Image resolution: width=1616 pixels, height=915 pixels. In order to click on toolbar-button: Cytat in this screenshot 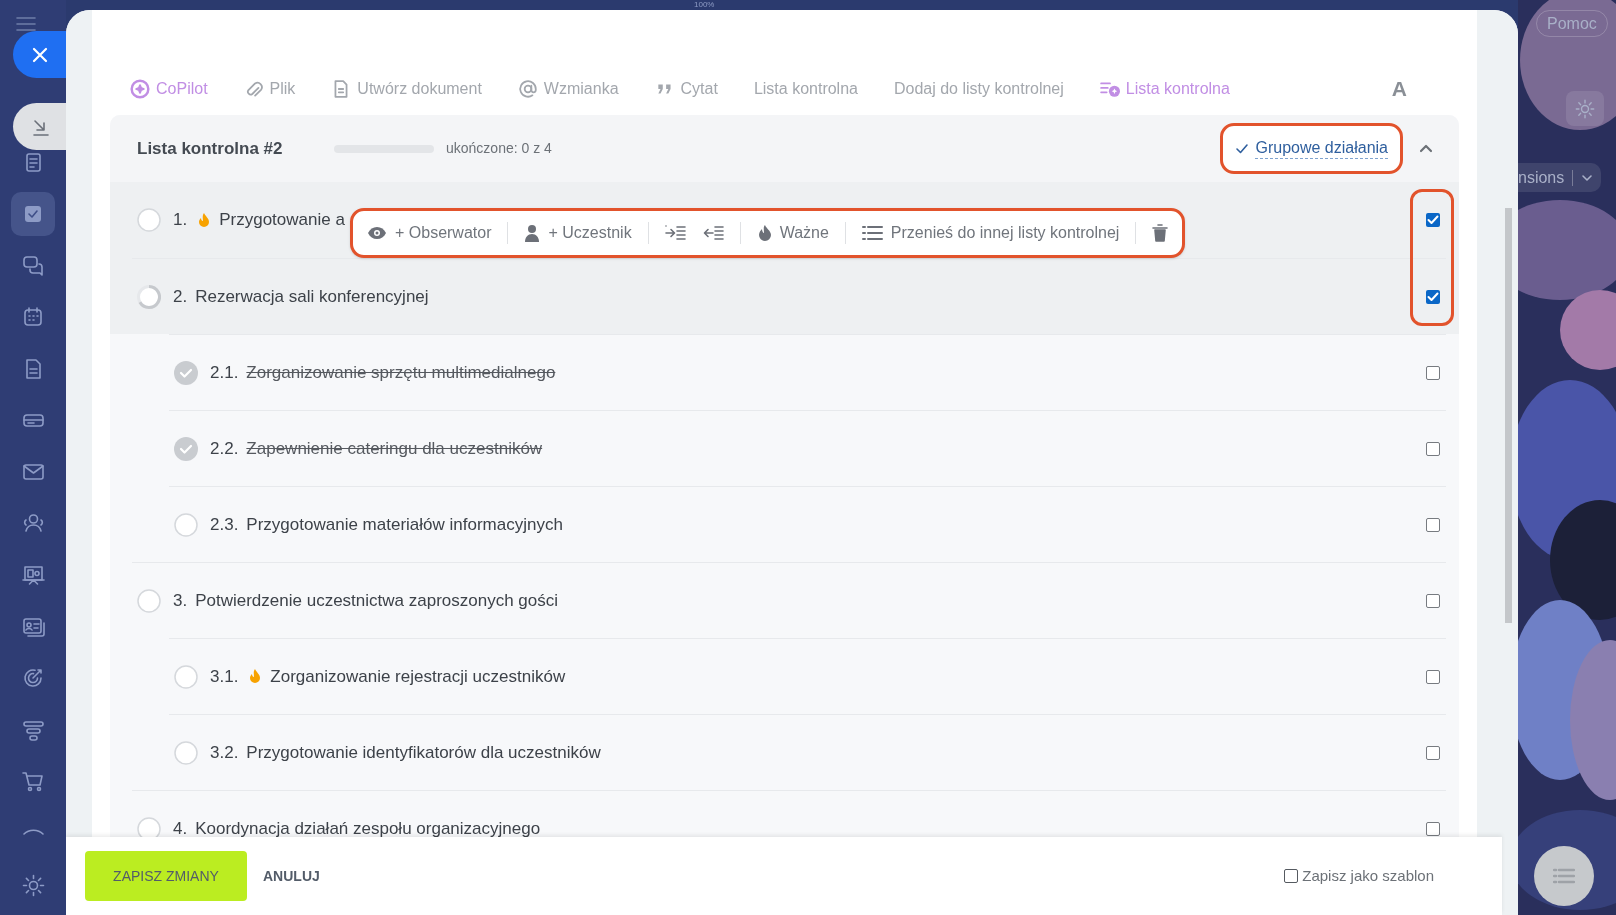, I will do `click(686, 89)`.